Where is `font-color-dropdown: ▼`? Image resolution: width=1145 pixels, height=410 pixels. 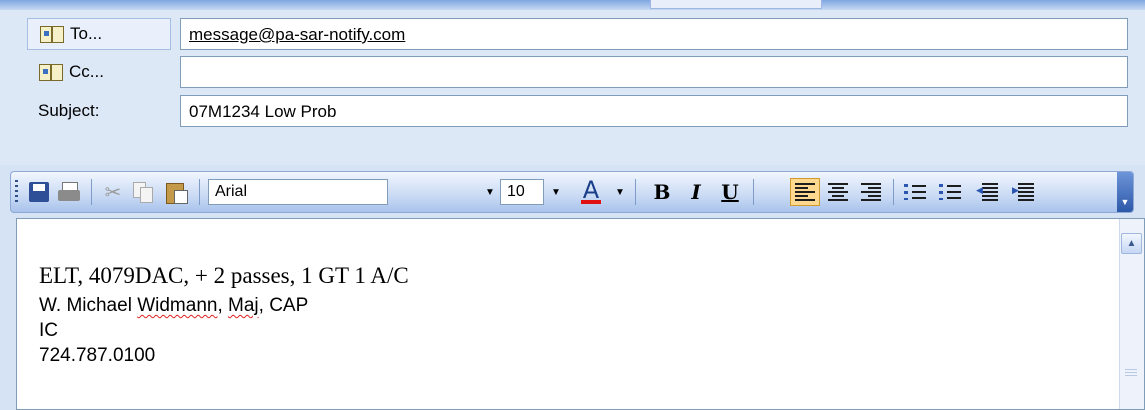
font-color-dropdown: ▼ is located at coordinates (620, 192).